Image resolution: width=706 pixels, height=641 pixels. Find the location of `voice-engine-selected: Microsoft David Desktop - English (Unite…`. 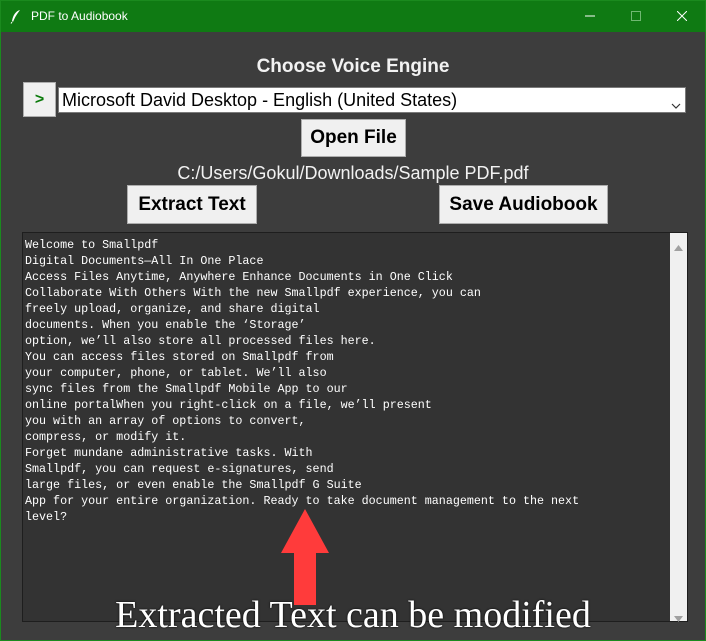

voice-engine-selected: Microsoft David Desktop - English (Unite… is located at coordinates (260, 99).